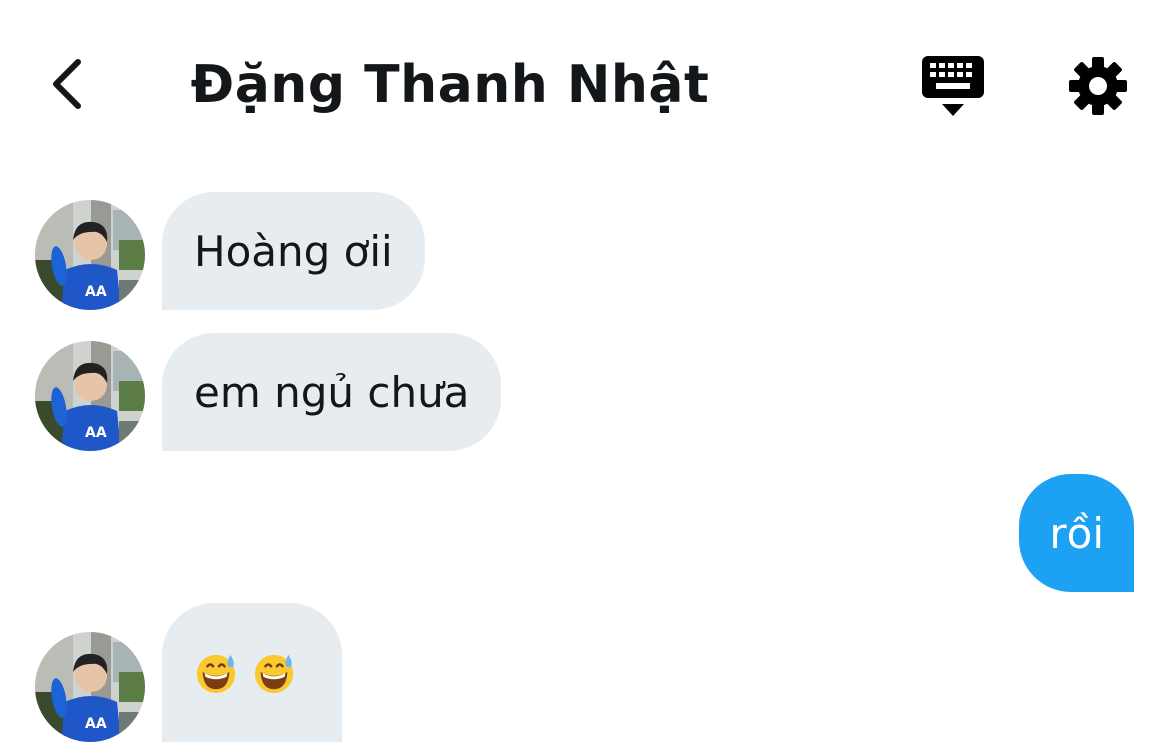 The height and width of the screenshot is (742, 1170). I want to click on keyboard-icon, so click(953, 86).